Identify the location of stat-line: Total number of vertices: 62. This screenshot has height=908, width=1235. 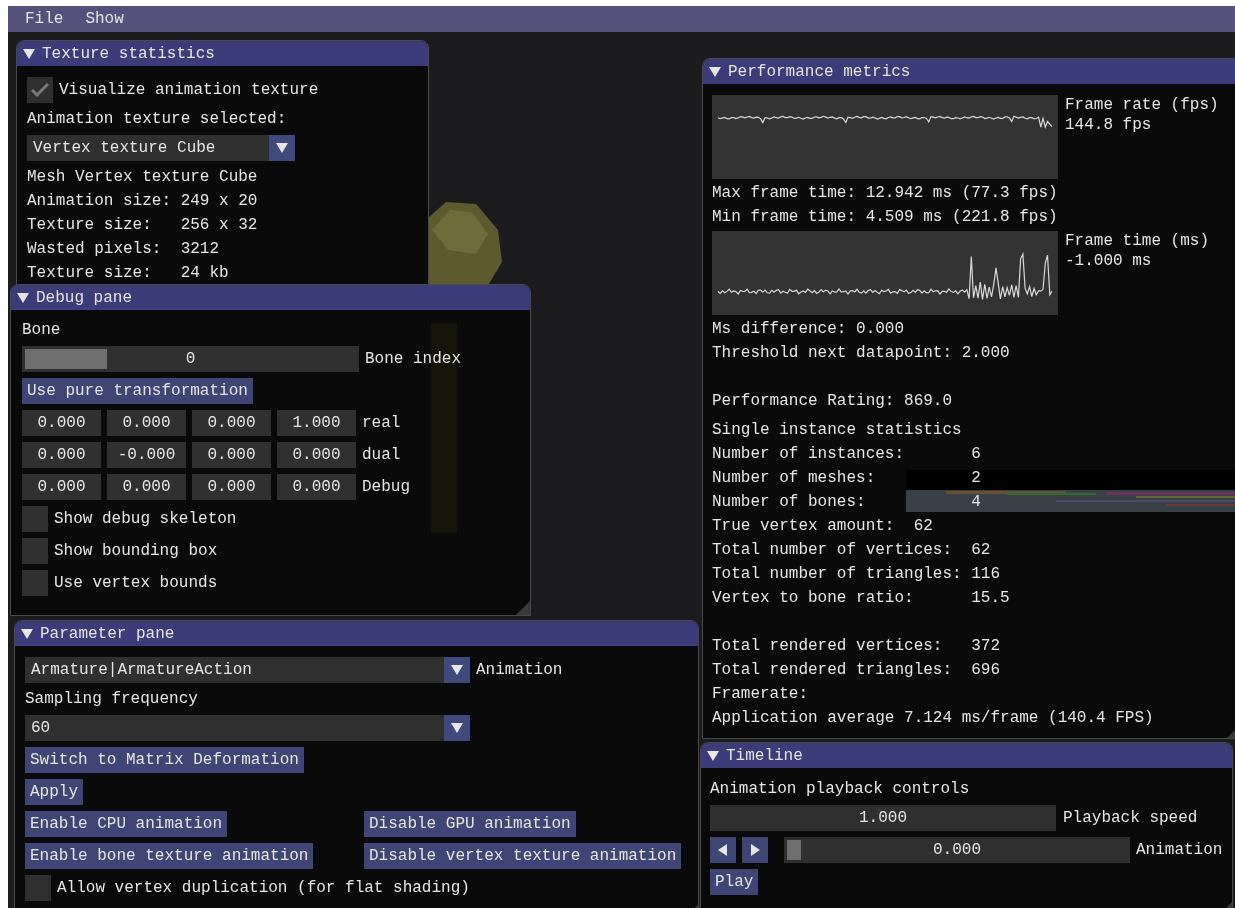
(852, 550).